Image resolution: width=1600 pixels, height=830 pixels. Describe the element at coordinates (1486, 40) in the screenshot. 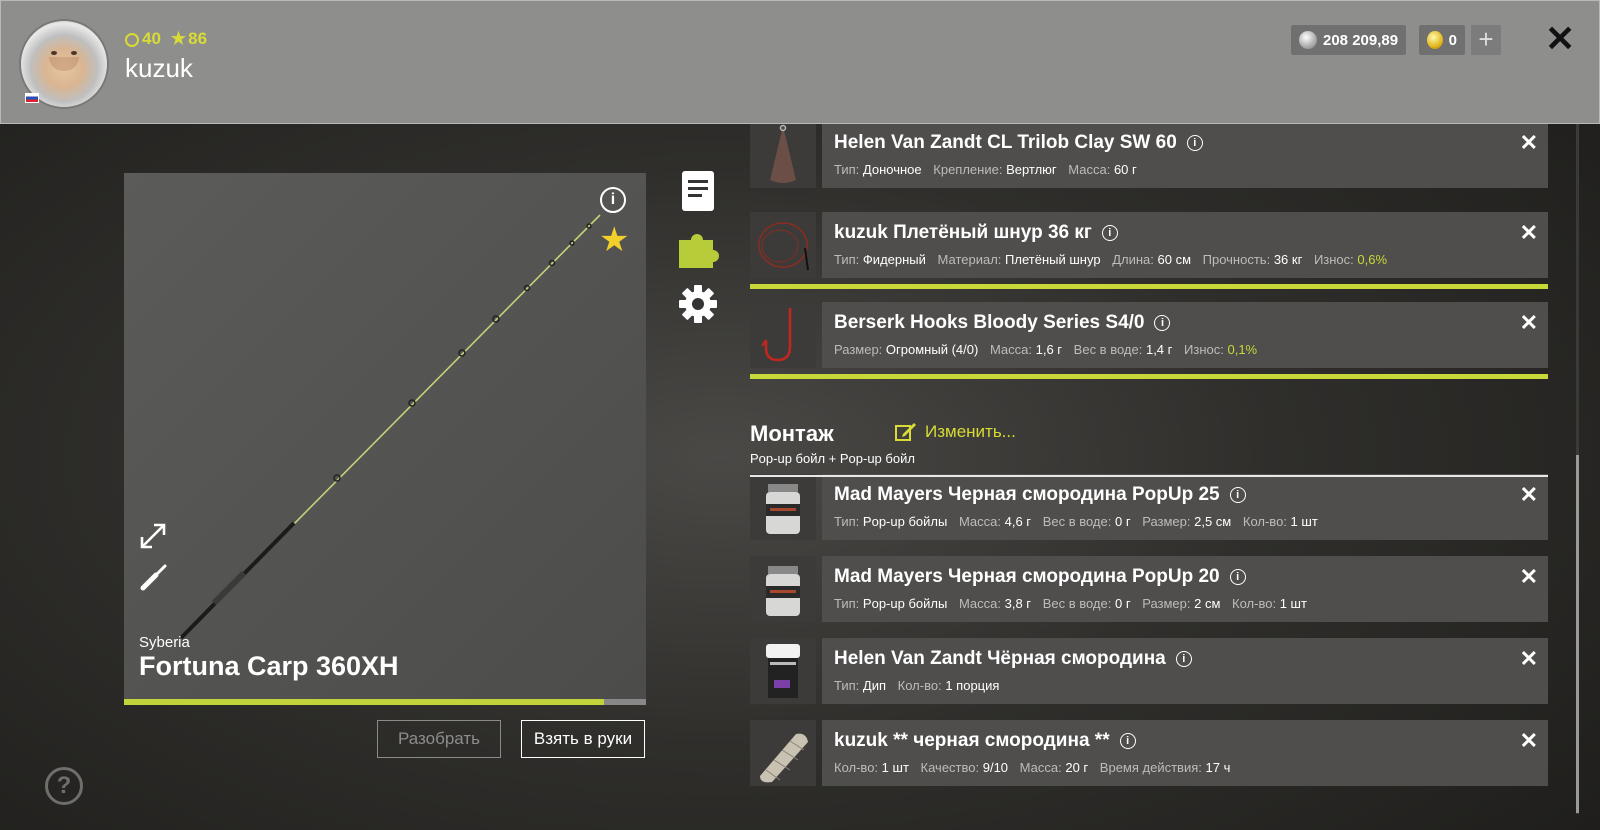

I see `add-gold-button: +` at that location.